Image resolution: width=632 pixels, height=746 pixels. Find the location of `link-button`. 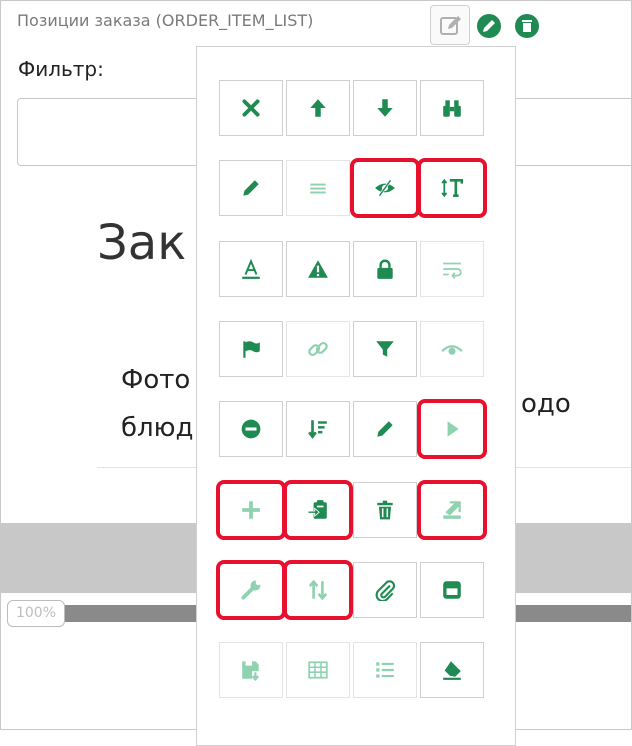

link-button is located at coordinates (318, 349).